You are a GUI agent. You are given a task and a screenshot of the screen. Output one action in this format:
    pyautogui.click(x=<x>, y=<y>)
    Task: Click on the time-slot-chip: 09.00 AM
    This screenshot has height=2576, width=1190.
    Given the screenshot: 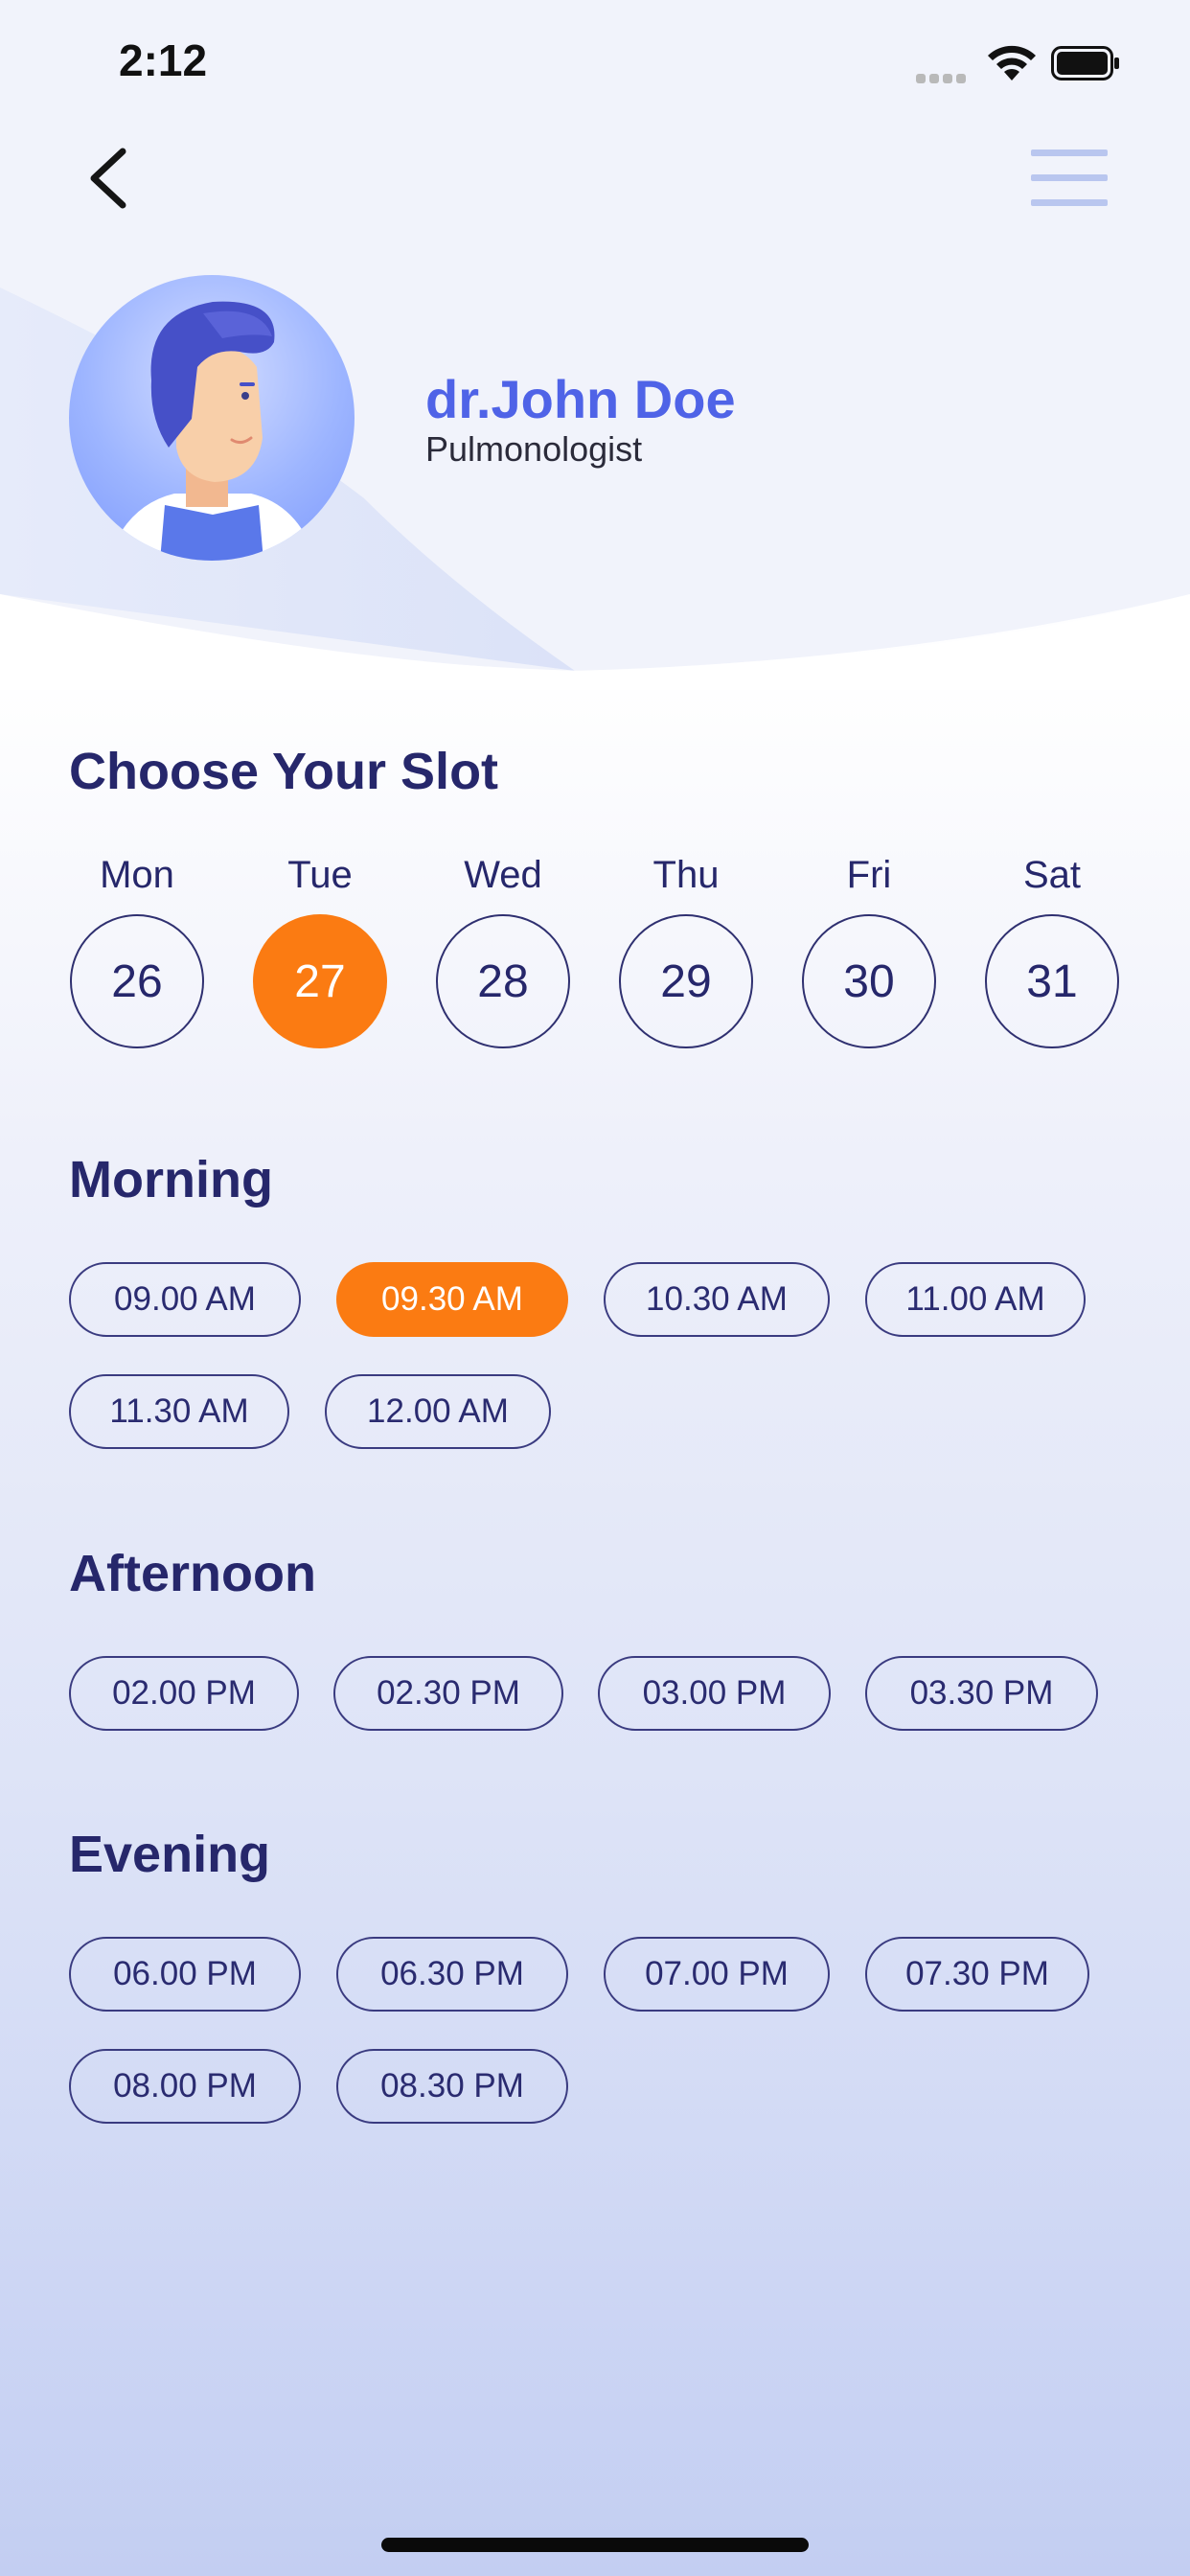 What is the action you would take?
    pyautogui.click(x=185, y=1299)
    